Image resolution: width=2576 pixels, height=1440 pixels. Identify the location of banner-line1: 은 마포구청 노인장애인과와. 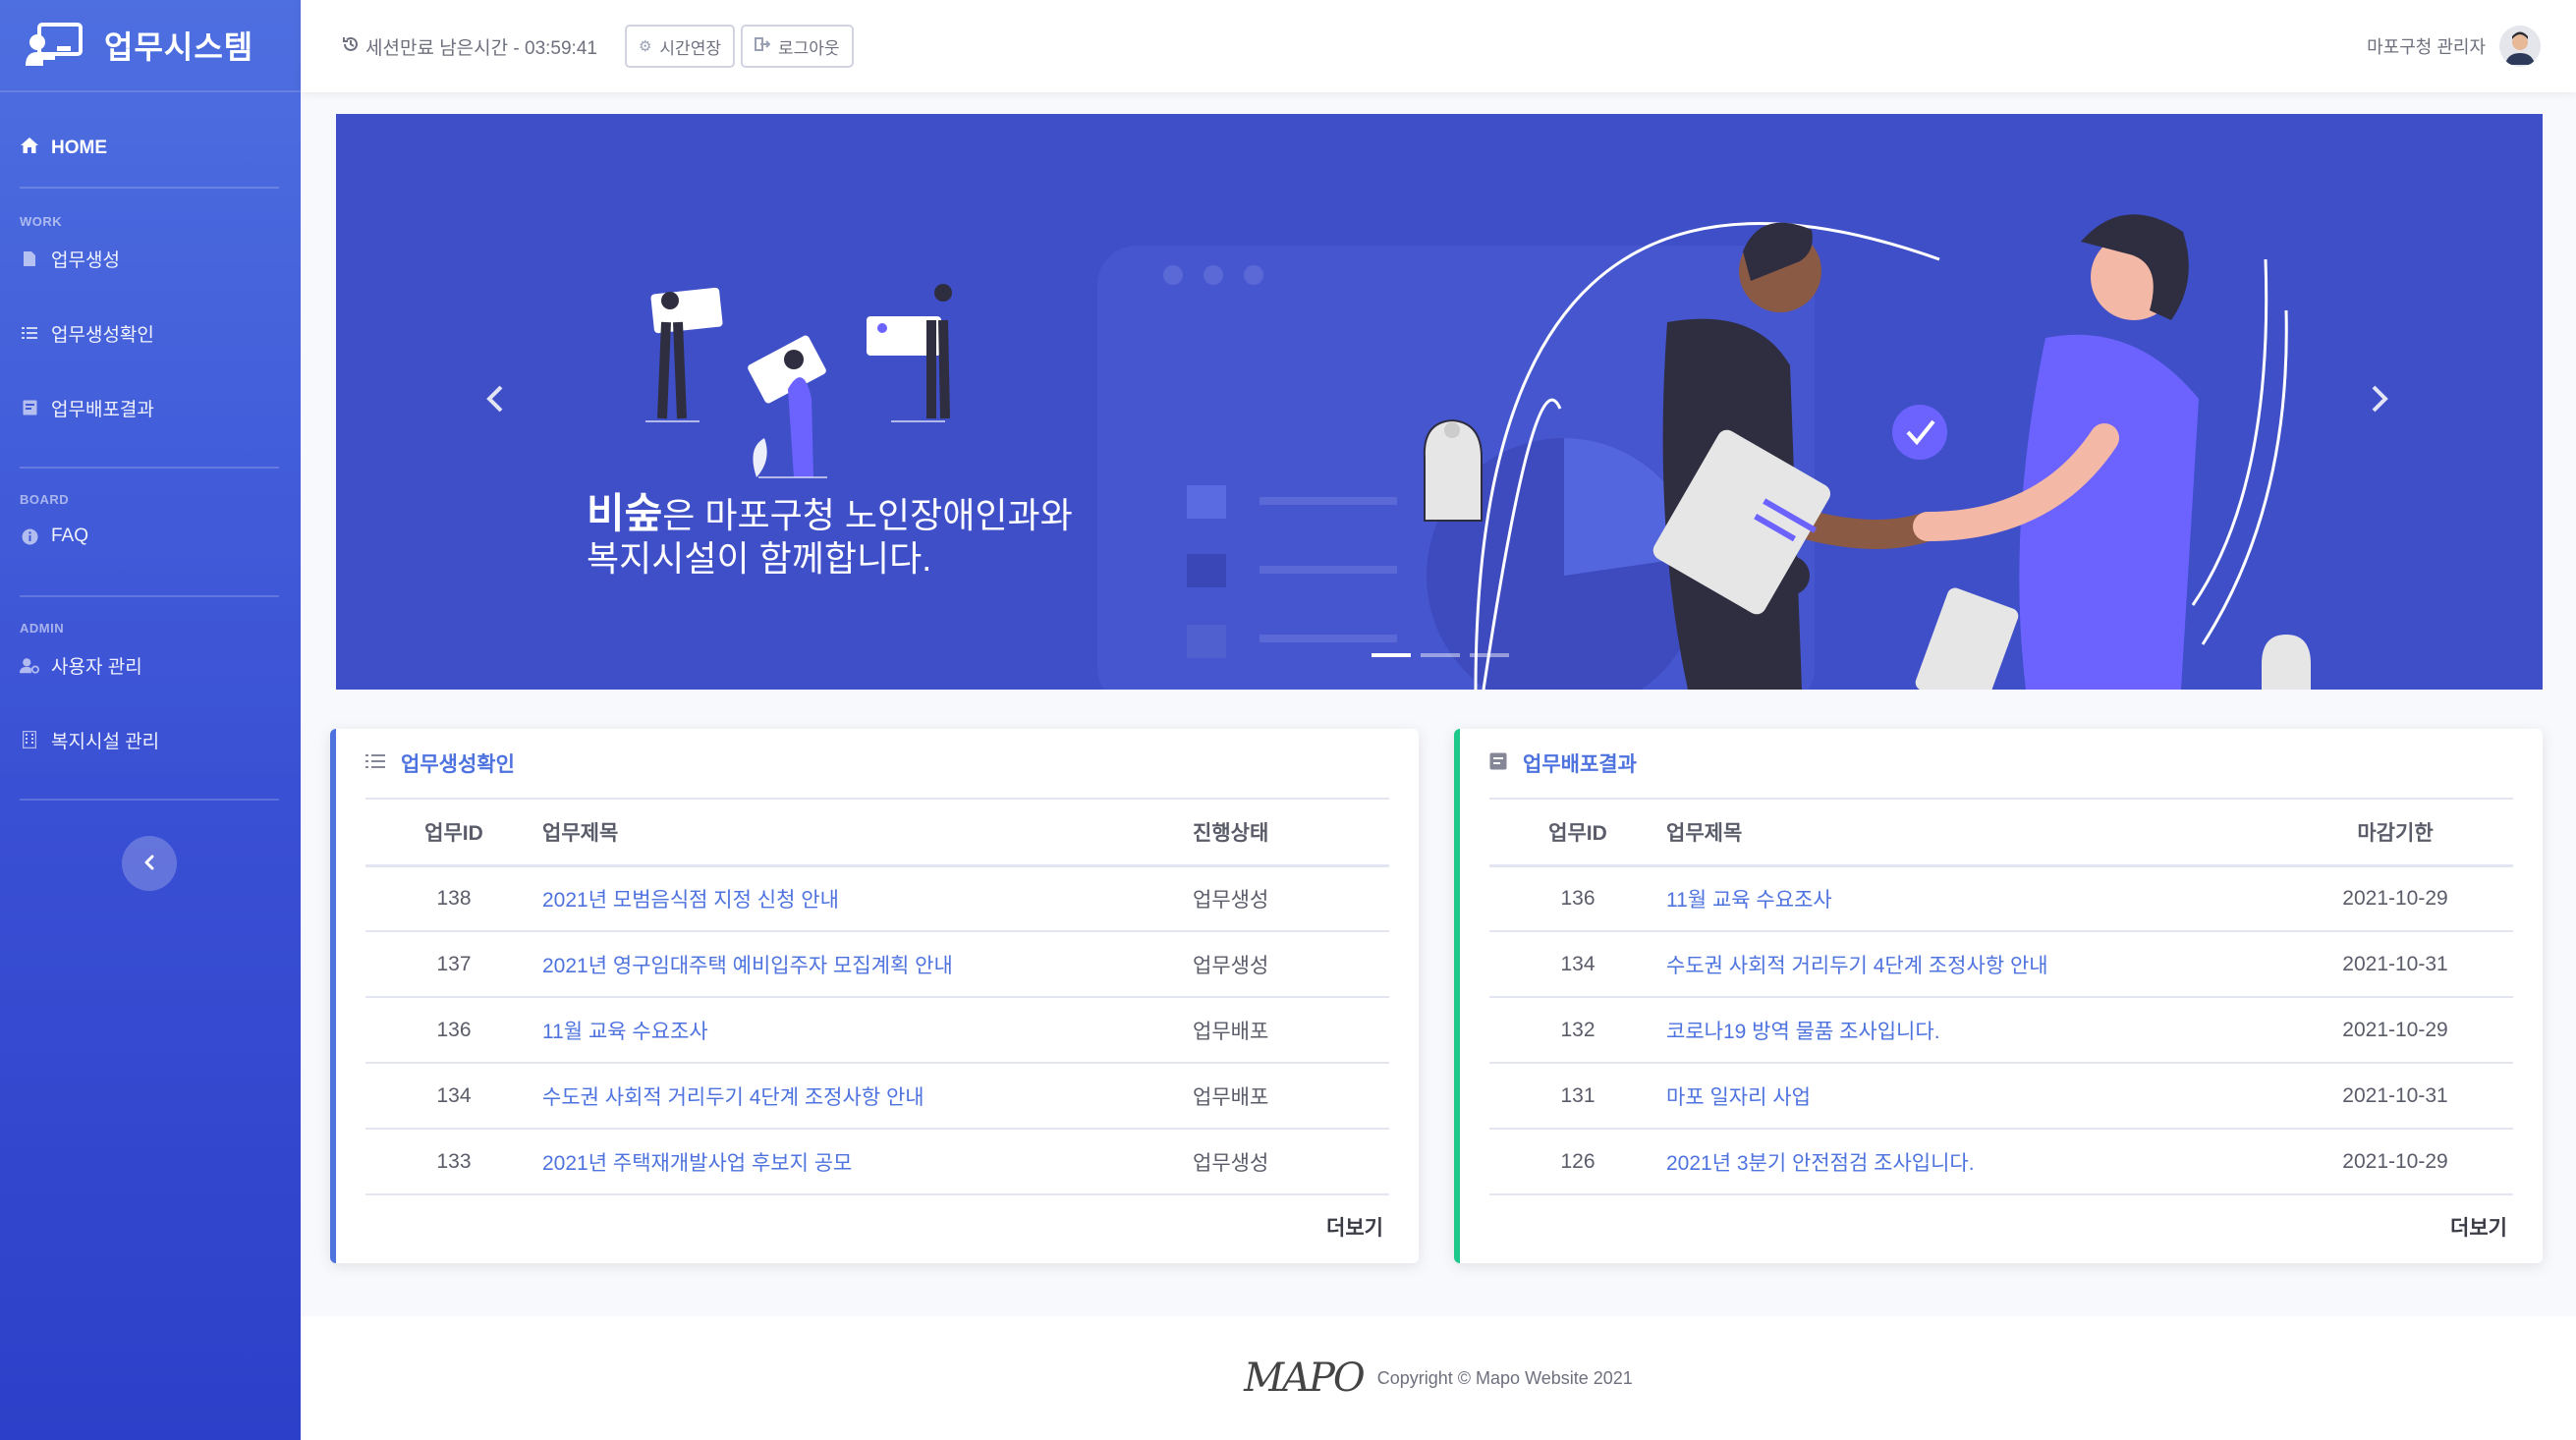
(867, 515).